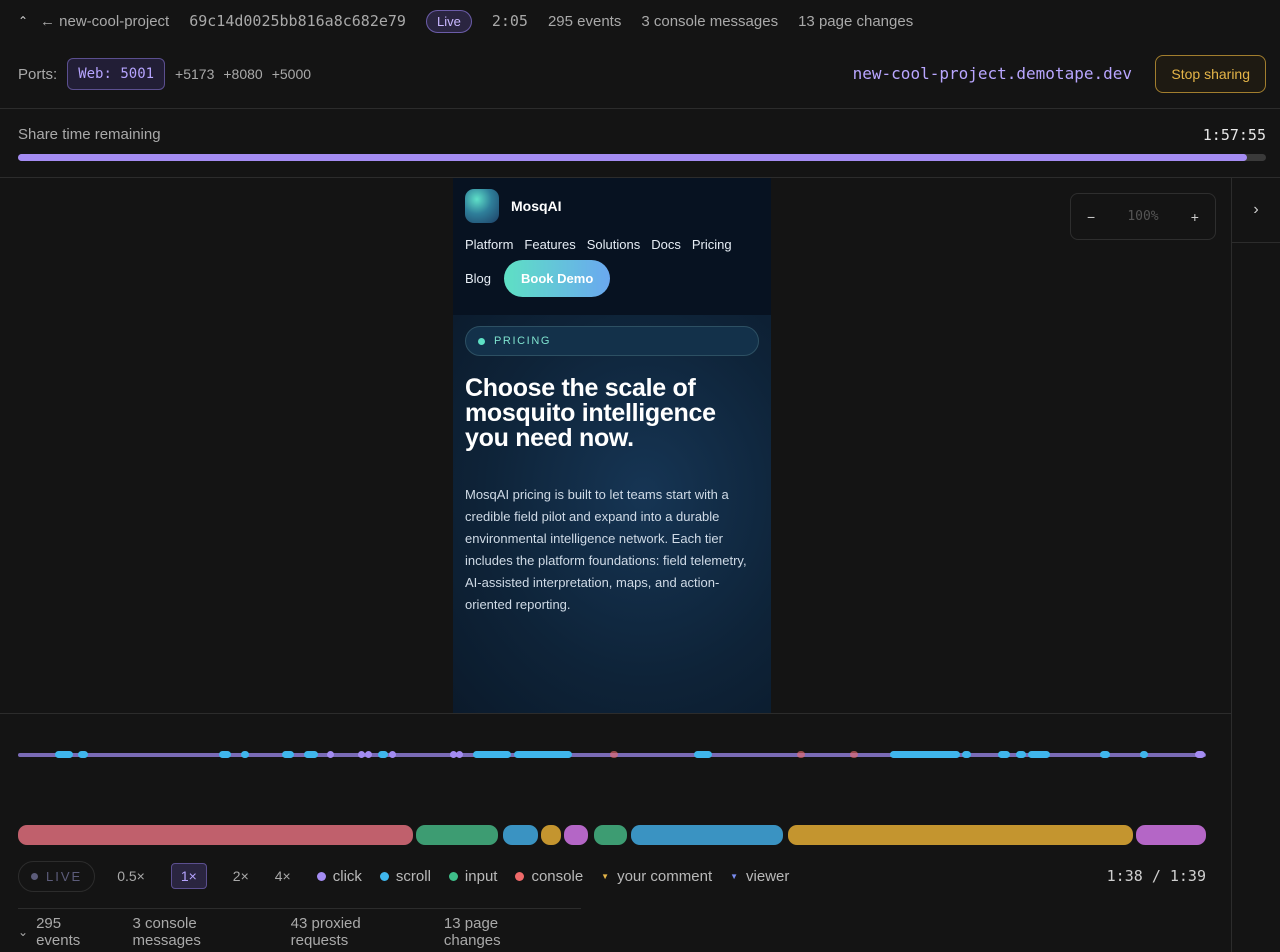 The height and width of the screenshot is (952, 1280). What do you see at coordinates (355, 932) in the screenshot?
I see `footer-proxied: 43 proxied requests` at bounding box center [355, 932].